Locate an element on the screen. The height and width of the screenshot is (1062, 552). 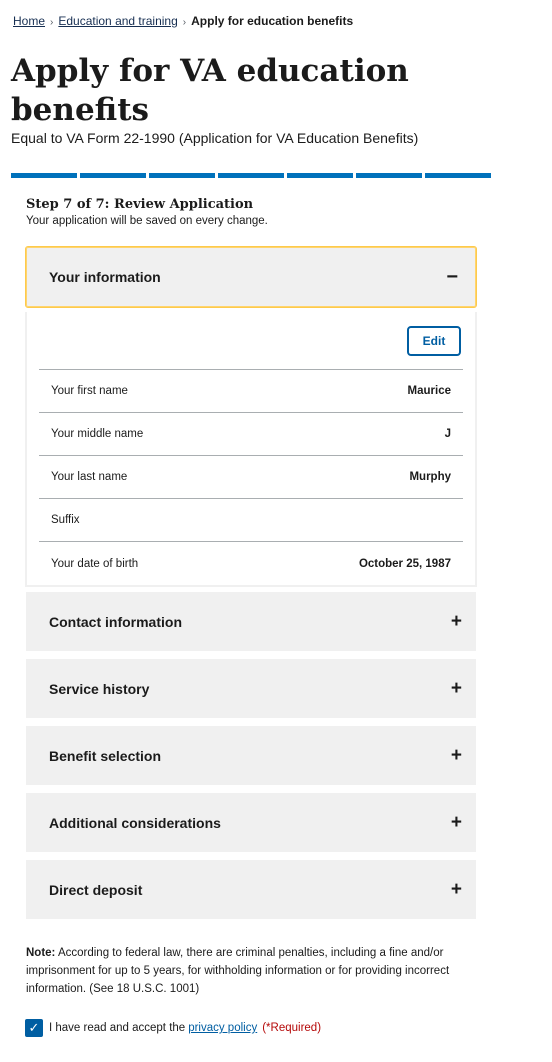
accordion-title: Contact information is located at coordinates (115, 621).